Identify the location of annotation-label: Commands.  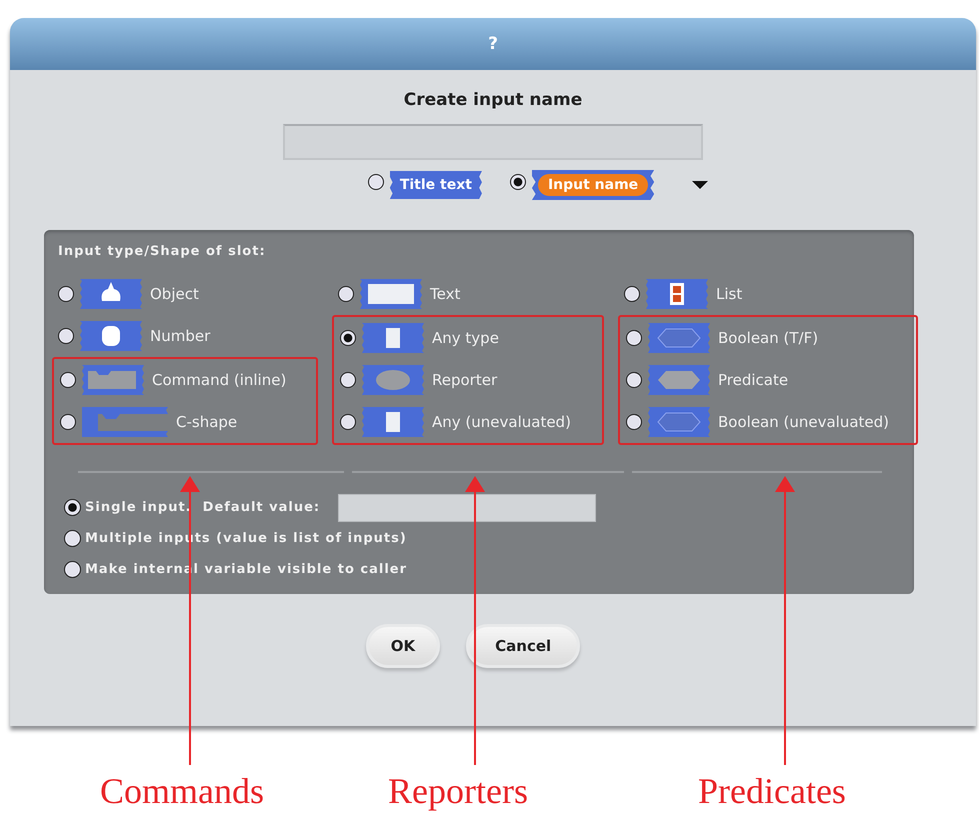
(182, 791).